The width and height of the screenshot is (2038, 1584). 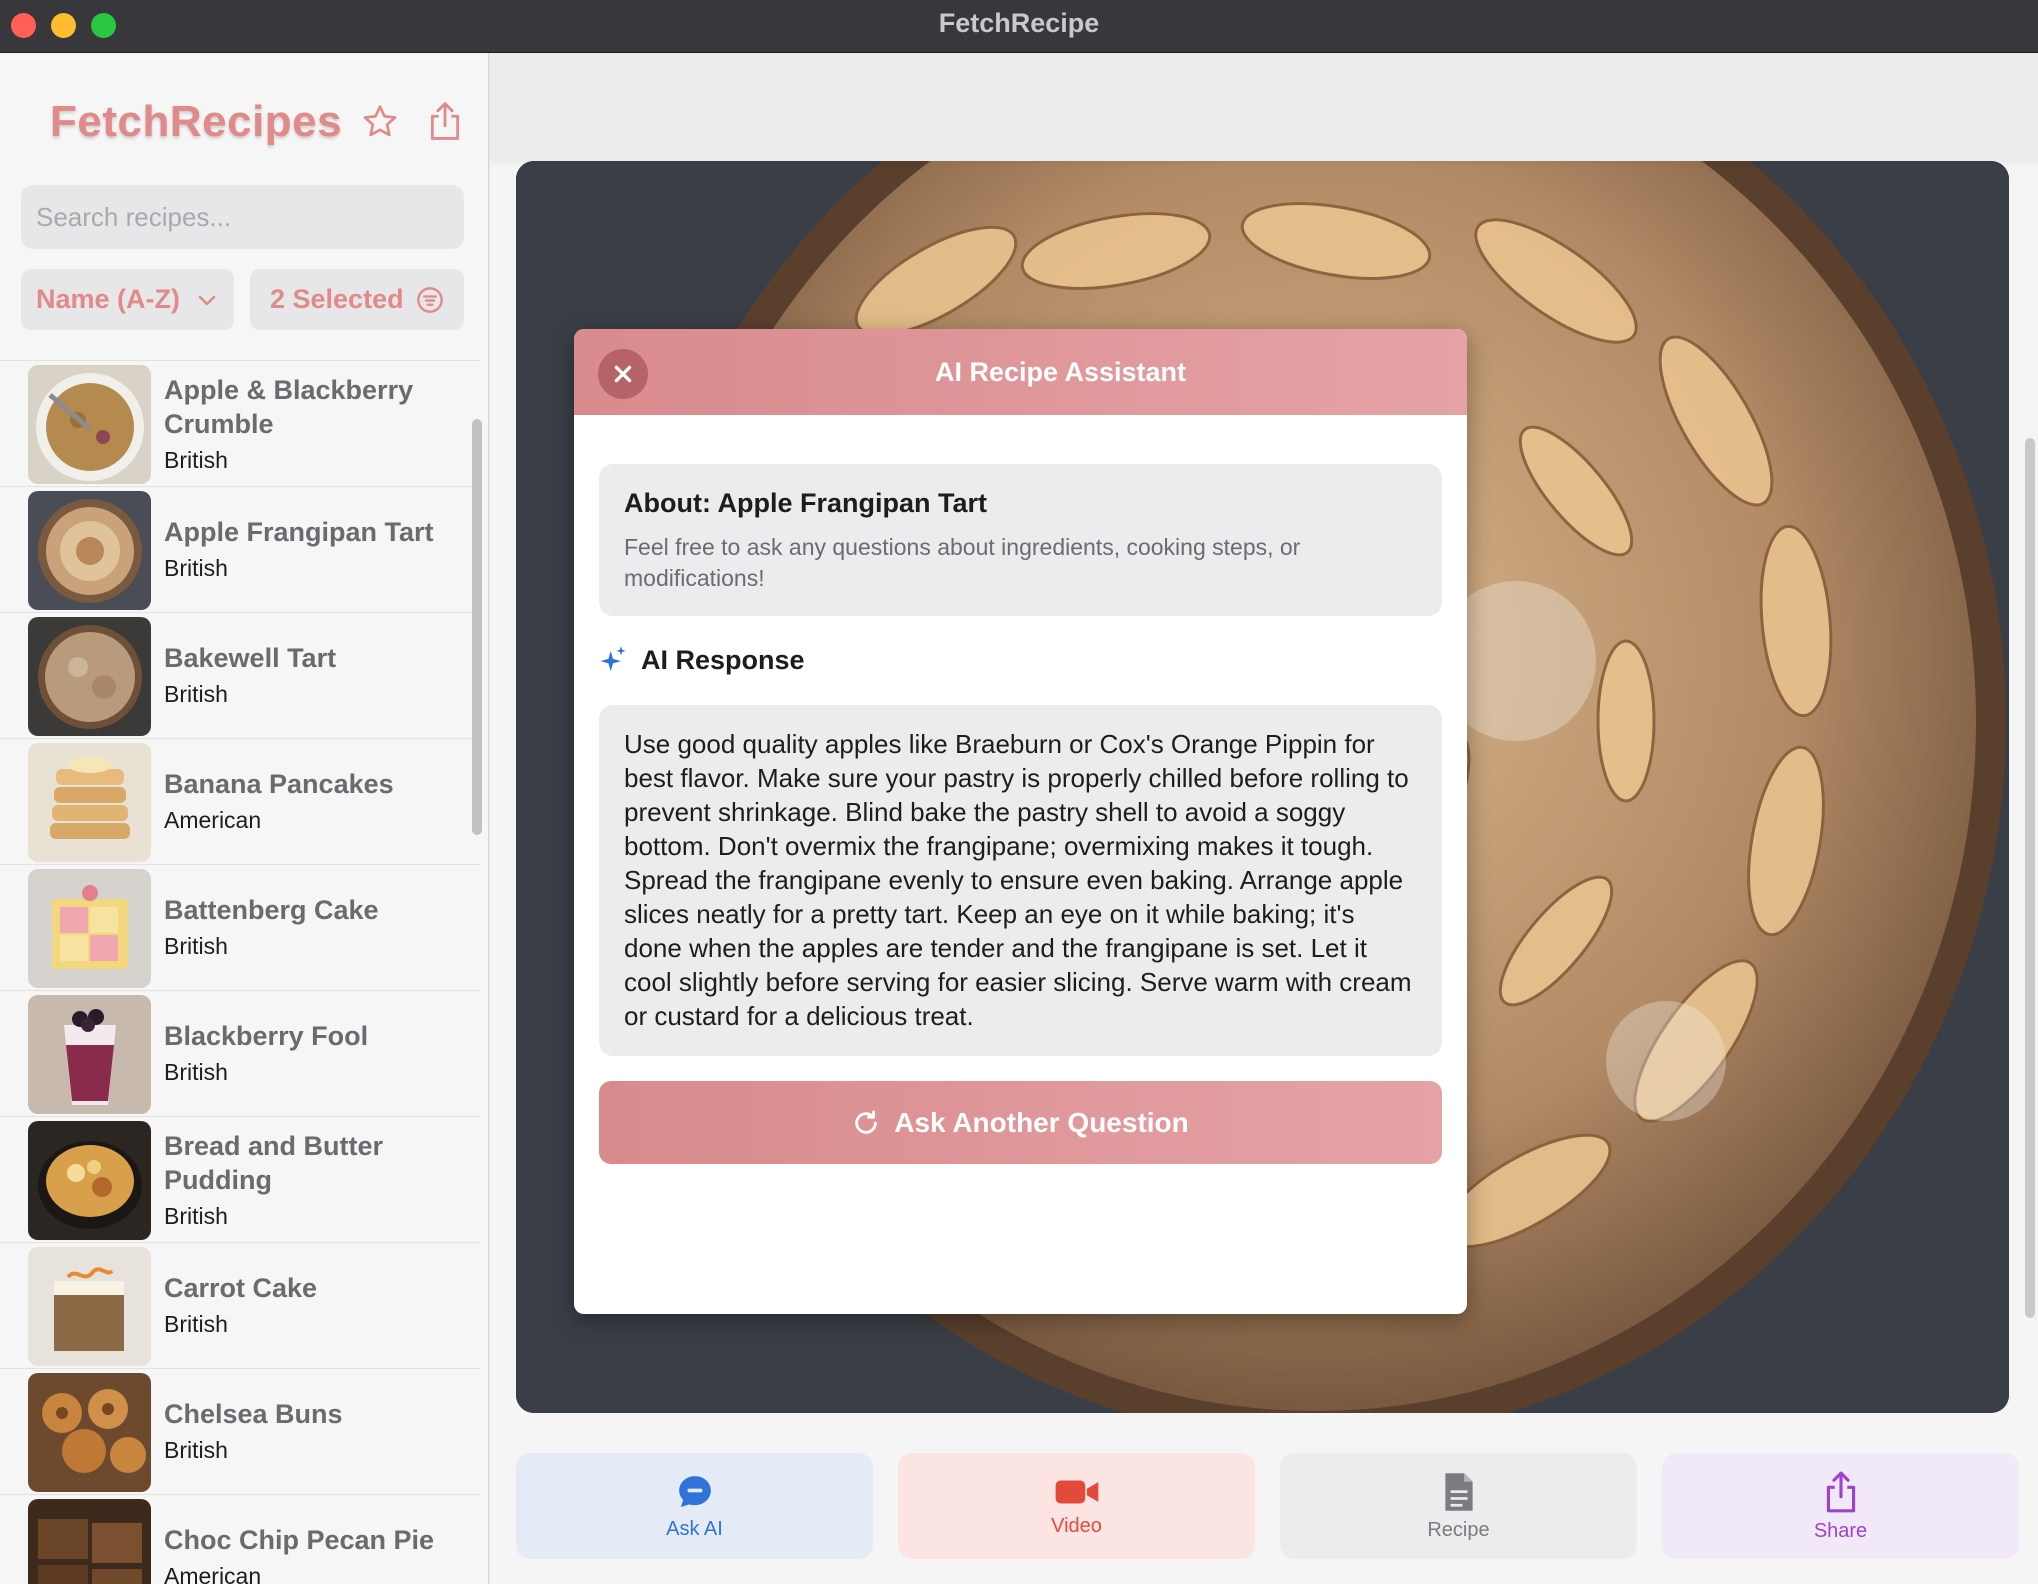 What do you see at coordinates (723, 659) in the screenshot?
I see `ai-response-label: AI Response` at bounding box center [723, 659].